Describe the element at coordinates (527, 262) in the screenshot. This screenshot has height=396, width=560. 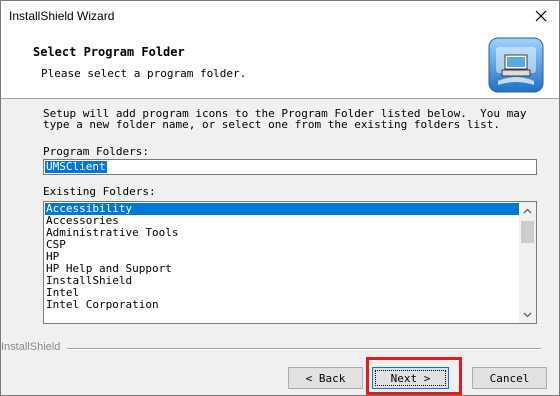
I see `folder-list-scrollbar` at that location.